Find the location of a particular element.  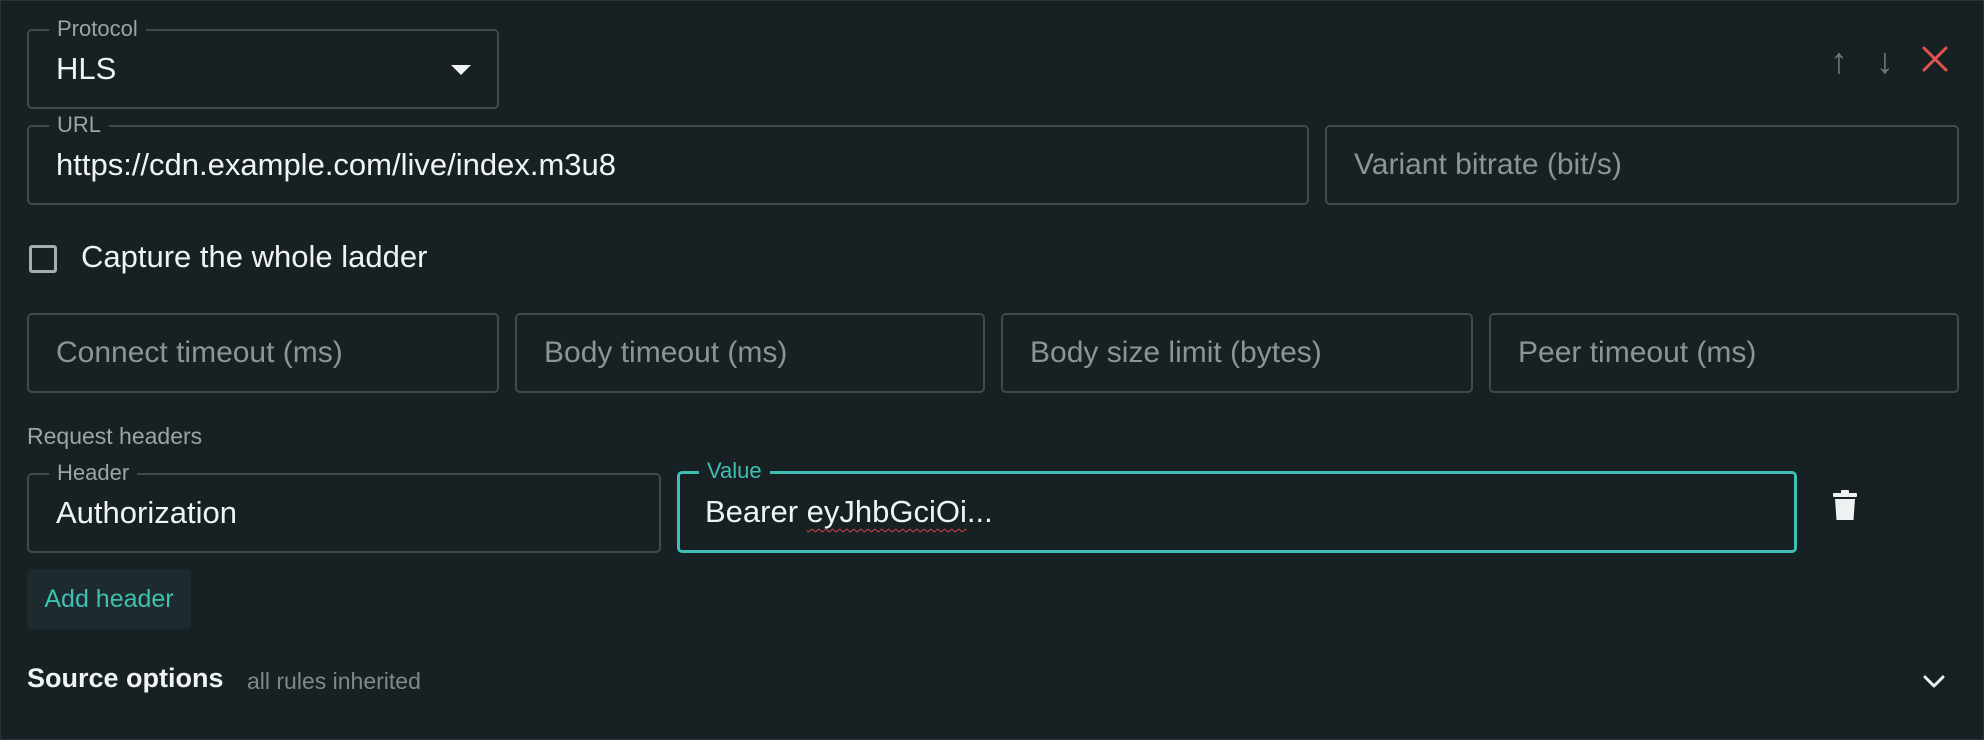

protocol-select: Protocol HLS is located at coordinates (263, 62).